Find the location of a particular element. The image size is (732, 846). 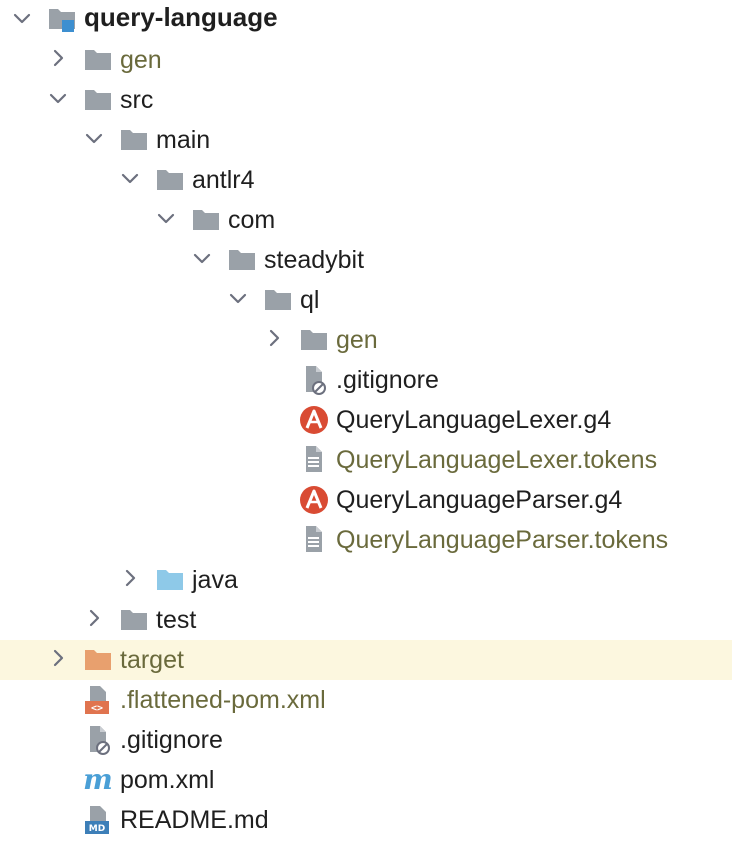

tree-row-java: java is located at coordinates (366, 580).